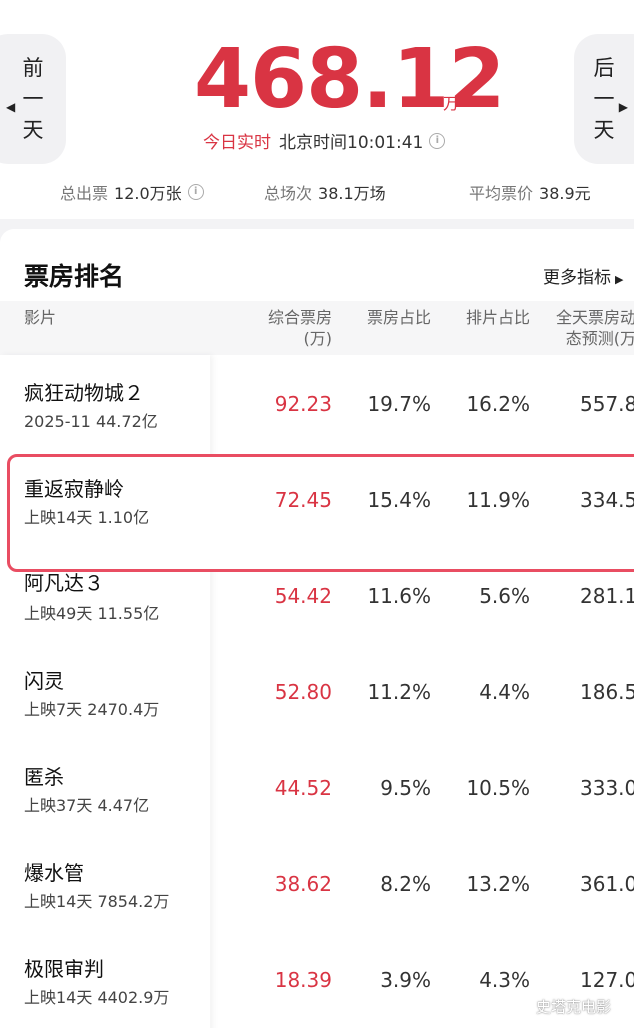 Image resolution: width=634 pixels, height=1028 pixels. What do you see at coordinates (604, 129) in the screenshot?
I see `next-day-char: 天` at bounding box center [604, 129].